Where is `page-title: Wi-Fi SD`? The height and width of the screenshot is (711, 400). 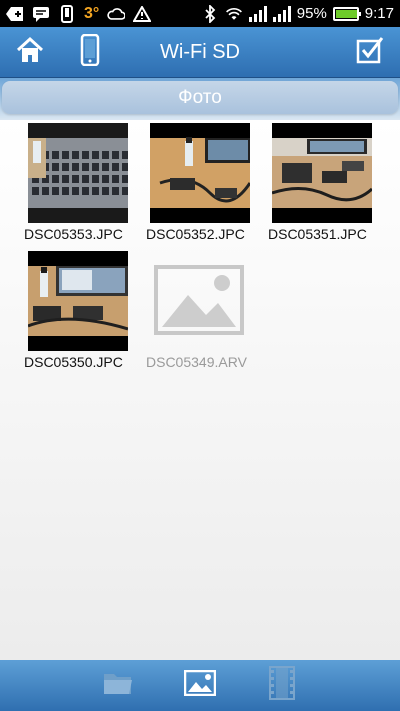 page-title: Wi-Fi SD is located at coordinates (200, 51).